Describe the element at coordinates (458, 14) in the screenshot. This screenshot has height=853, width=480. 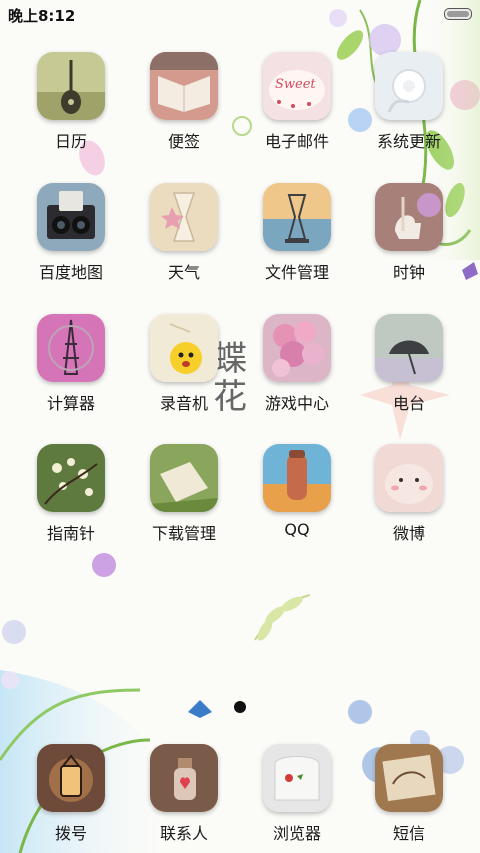
I see `battery-icon` at that location.